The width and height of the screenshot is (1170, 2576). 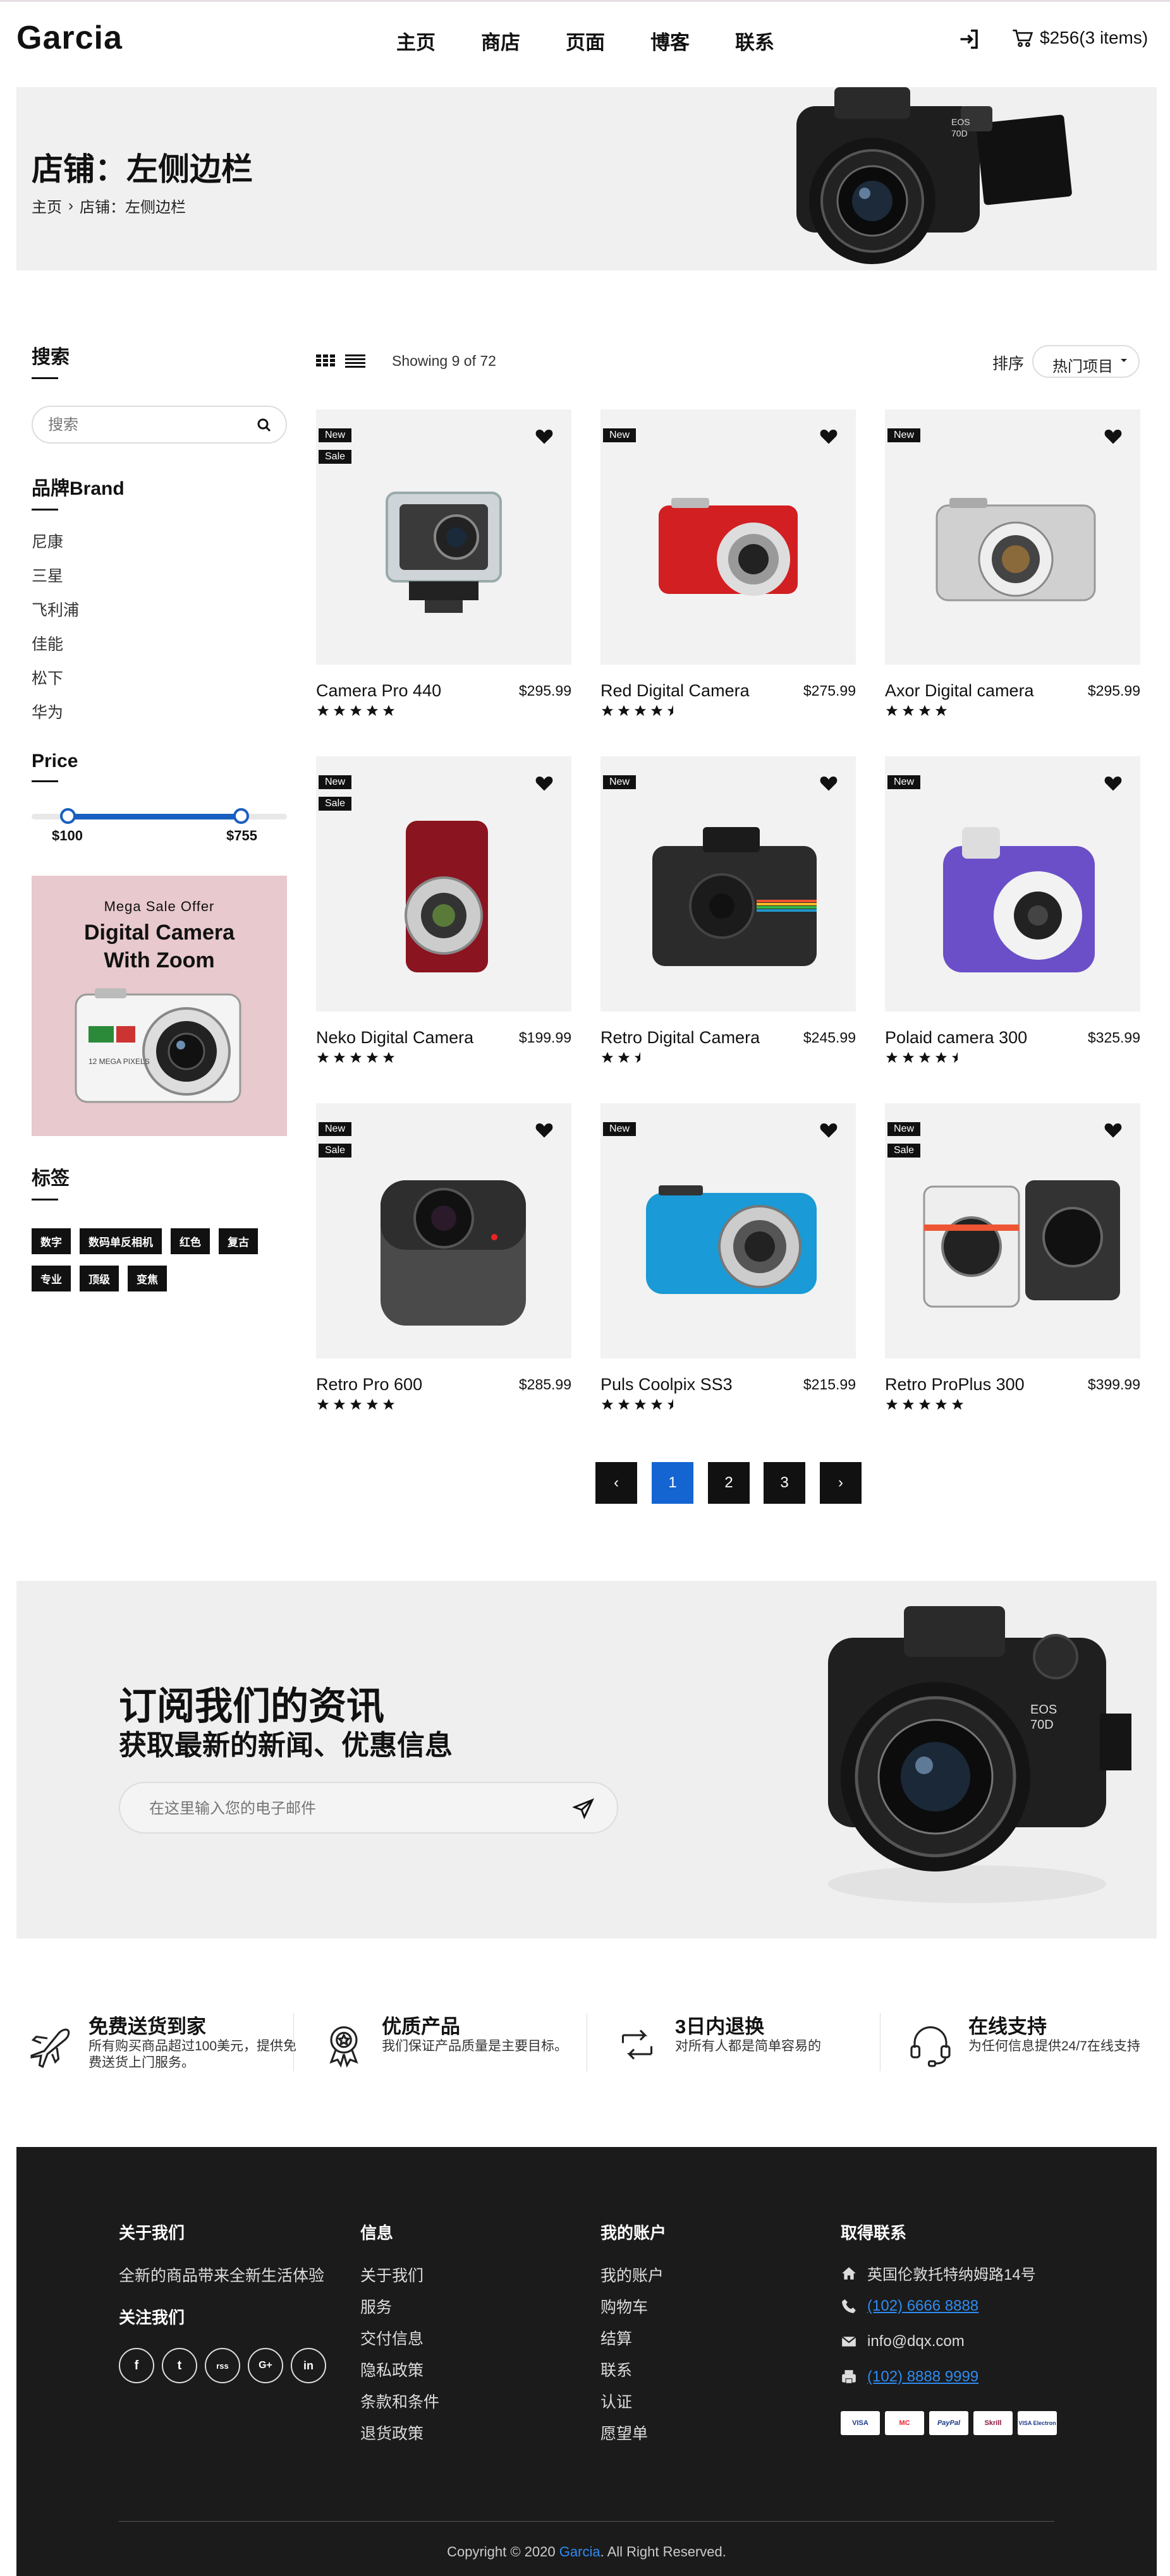 What do you see at coordinates (784, 1483) in the screenshot?
I see `pagination-page-3: 3` at bounding box center [784, 1483].